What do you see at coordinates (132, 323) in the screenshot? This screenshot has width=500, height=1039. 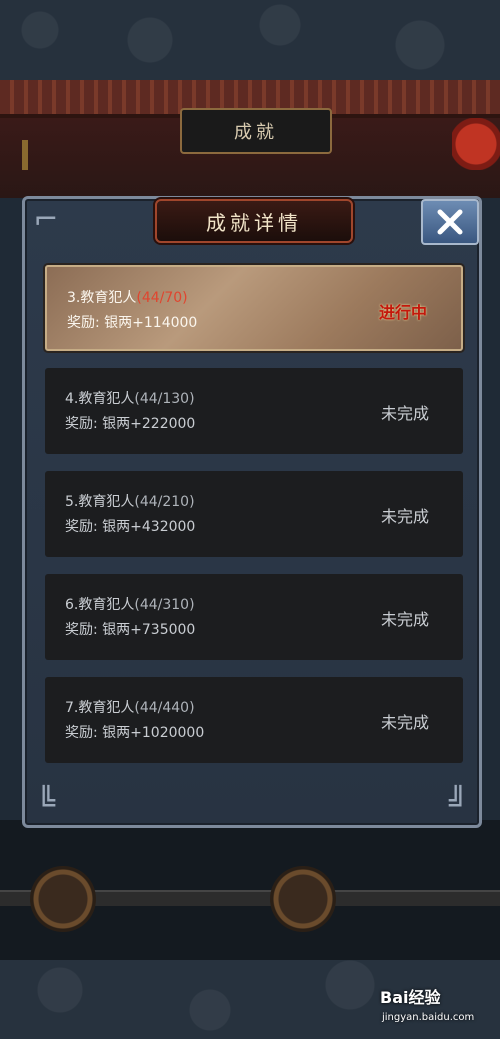 I see `achievement-reward: 奖励: 银两+114000` at bounding box center [132, 323].